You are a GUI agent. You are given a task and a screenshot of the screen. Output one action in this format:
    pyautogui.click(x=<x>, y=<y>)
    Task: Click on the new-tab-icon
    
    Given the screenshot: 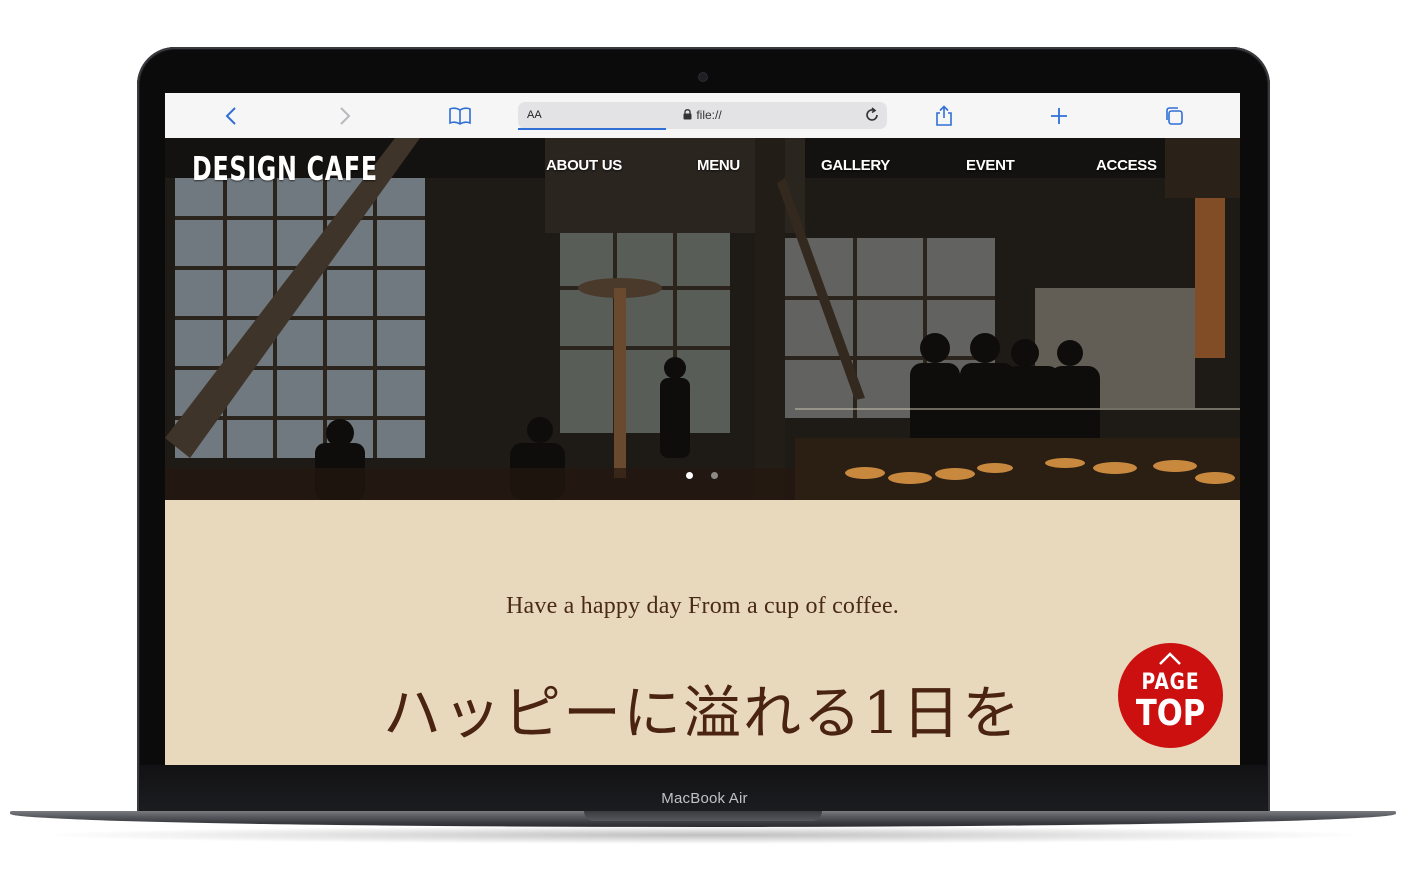 What is the action you would take?
    pyautogui.click(x=1059, y=116)
    